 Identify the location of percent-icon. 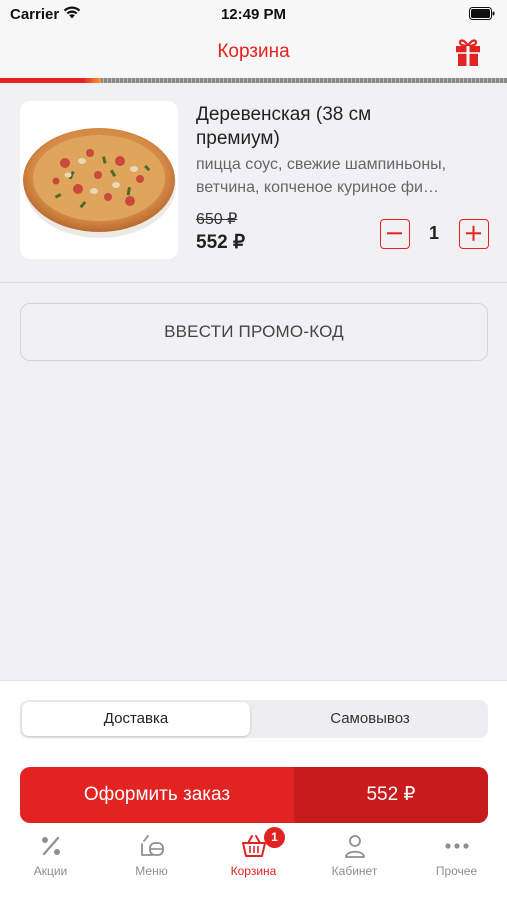
(51, 846).